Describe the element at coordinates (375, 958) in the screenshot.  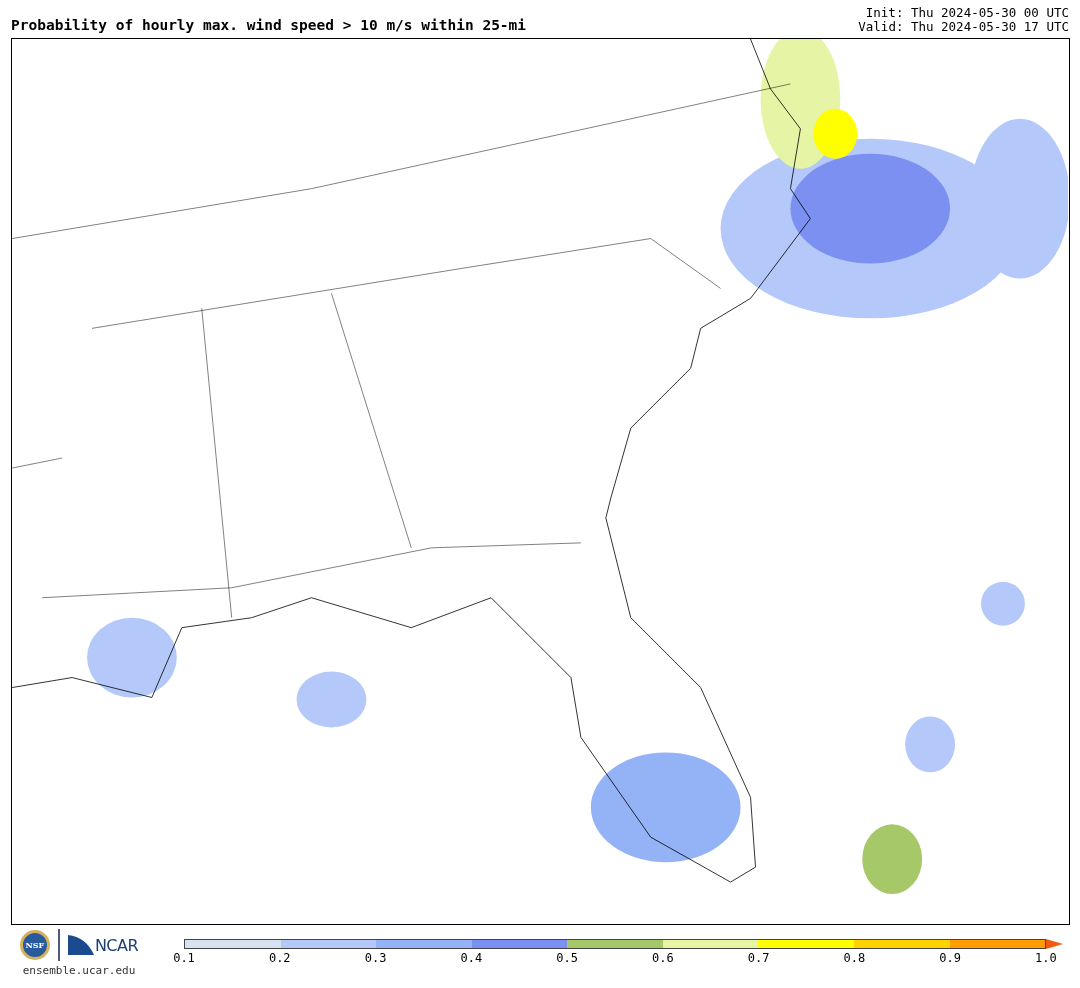
I see `colorbar-tick-label: 0.3` at that location.